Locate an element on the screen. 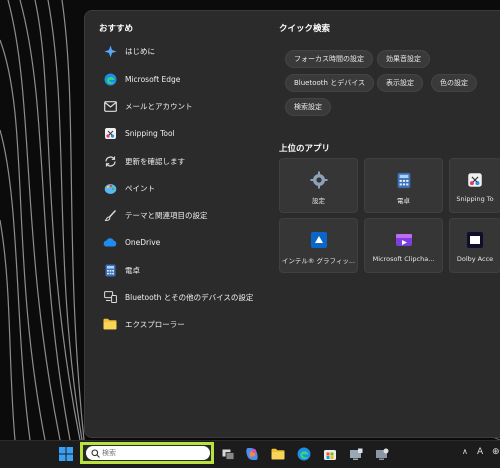  input-indicator: A is located at coordinates (480, 452).